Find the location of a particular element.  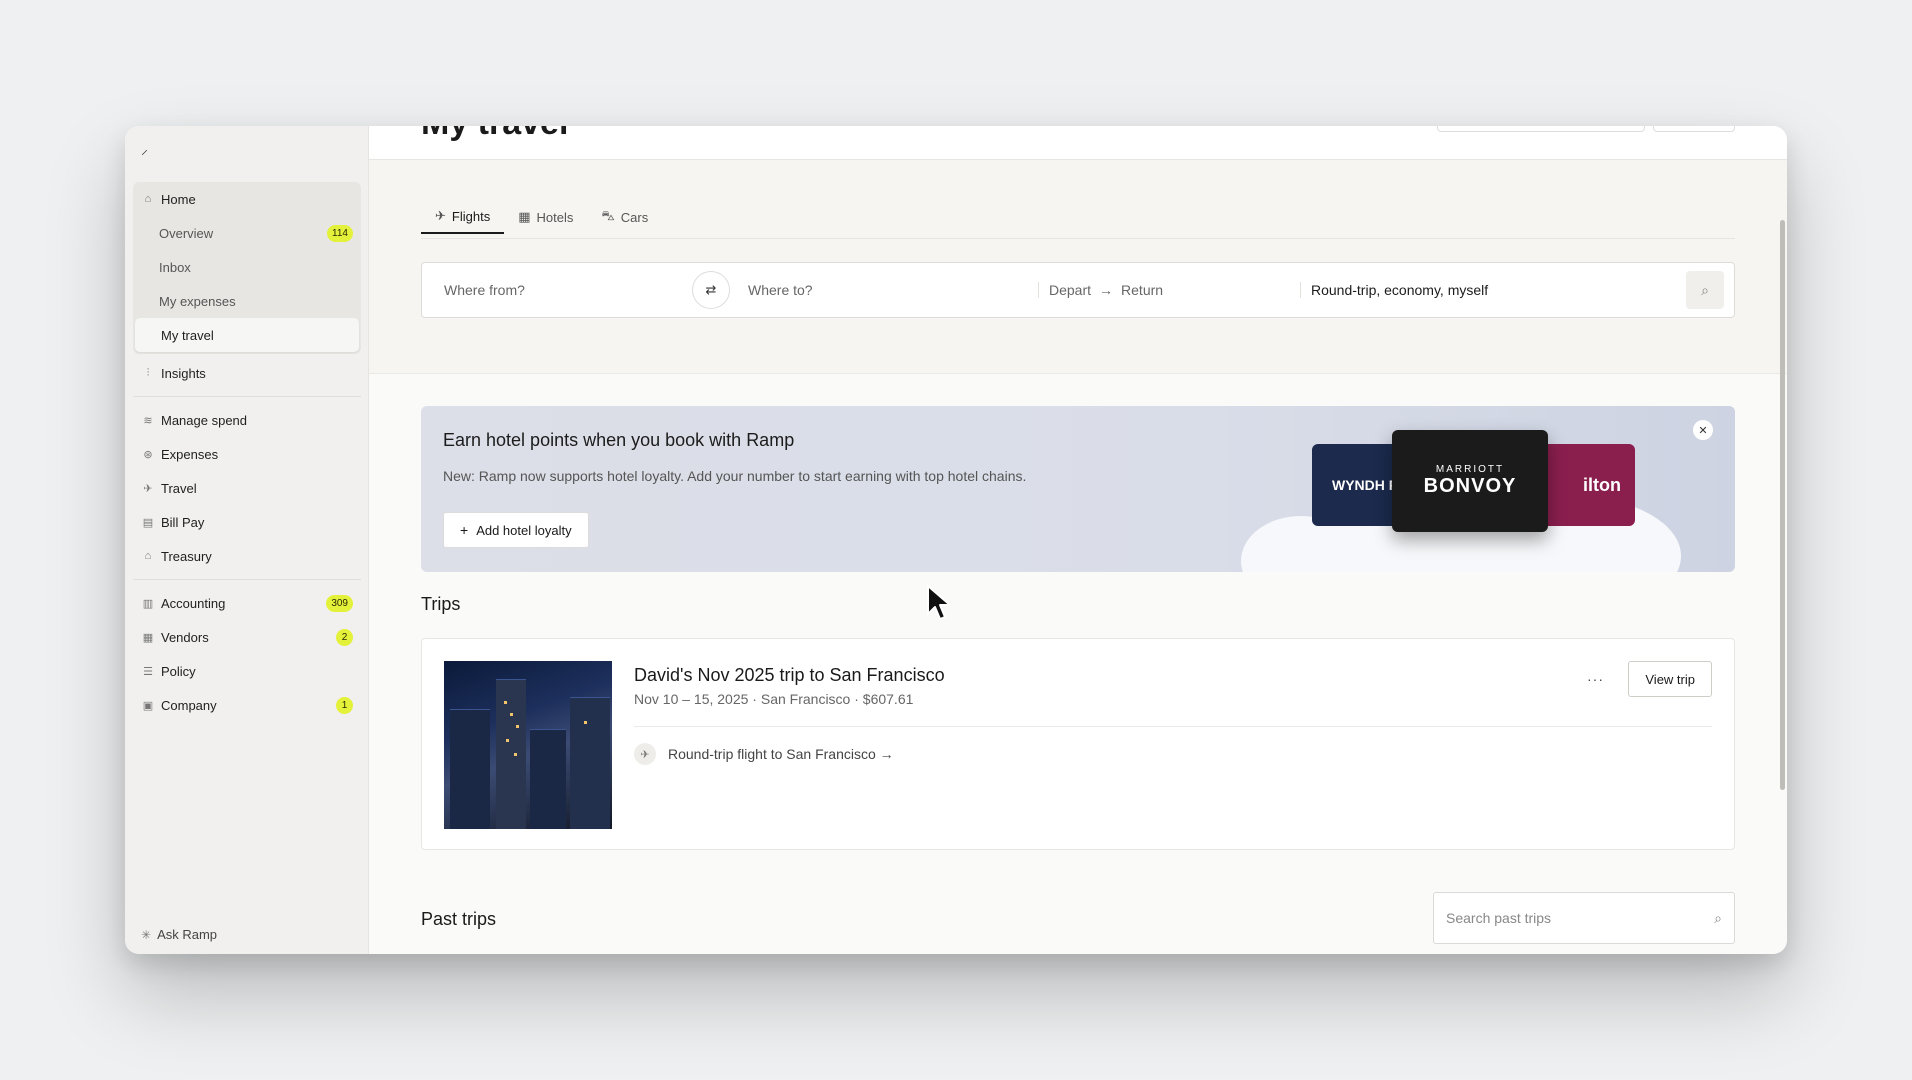

sidebar-item-label: My expenses is located at coordinates (197, 301).